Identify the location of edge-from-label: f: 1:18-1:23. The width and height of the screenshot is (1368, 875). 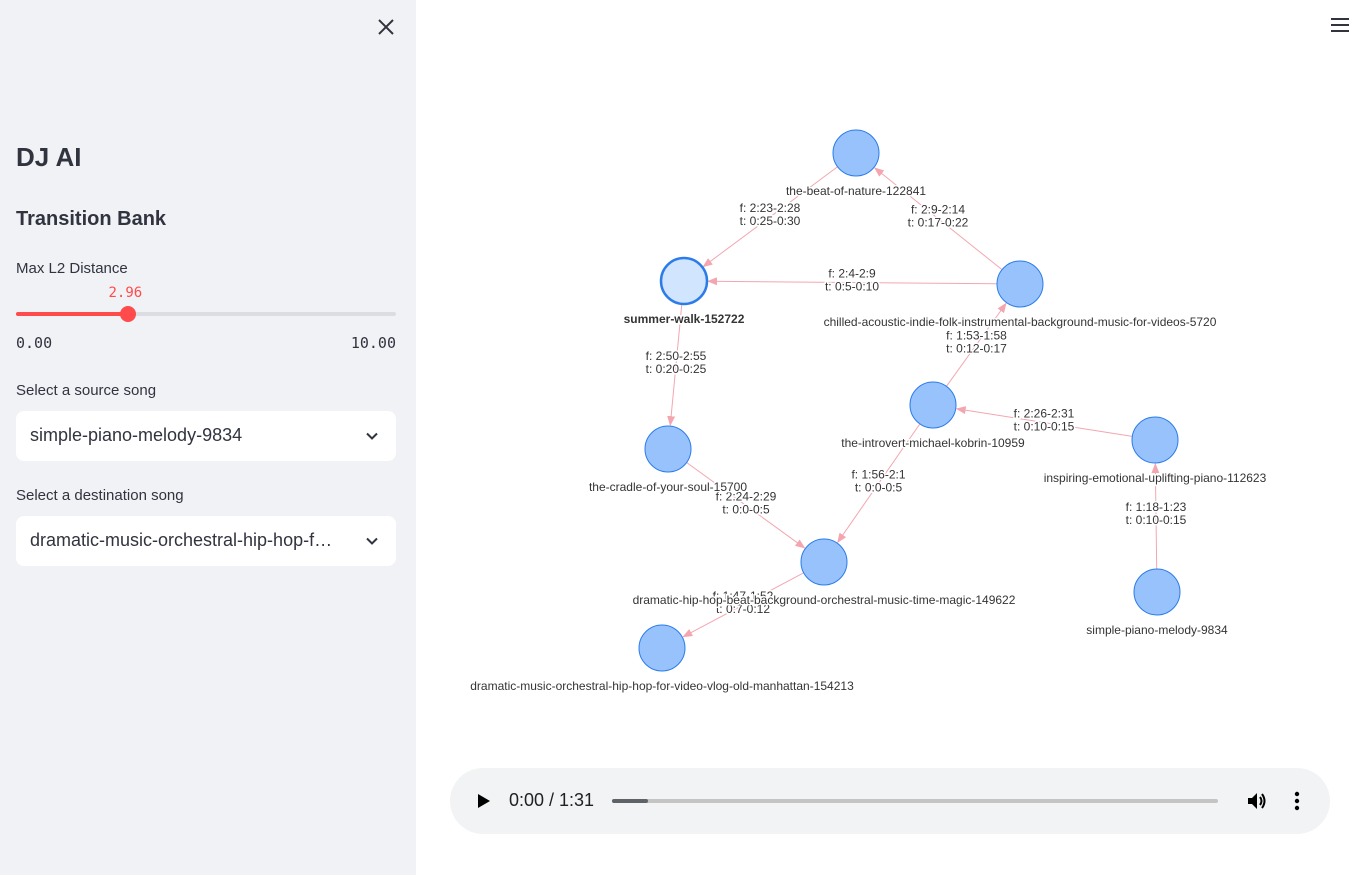
(1156, 507).